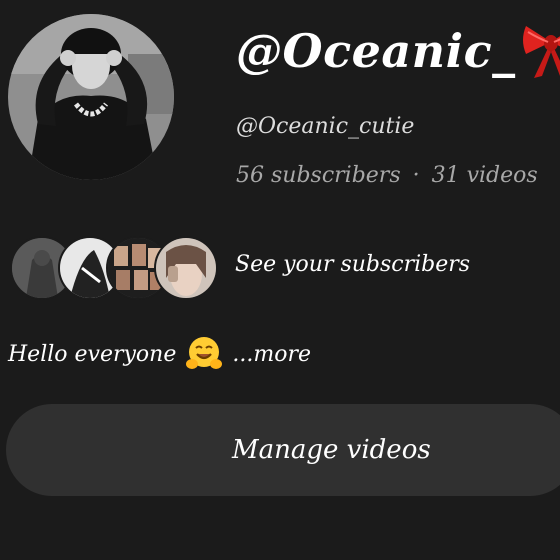  I want to click on subscriber-avatar, so click(186, 268).